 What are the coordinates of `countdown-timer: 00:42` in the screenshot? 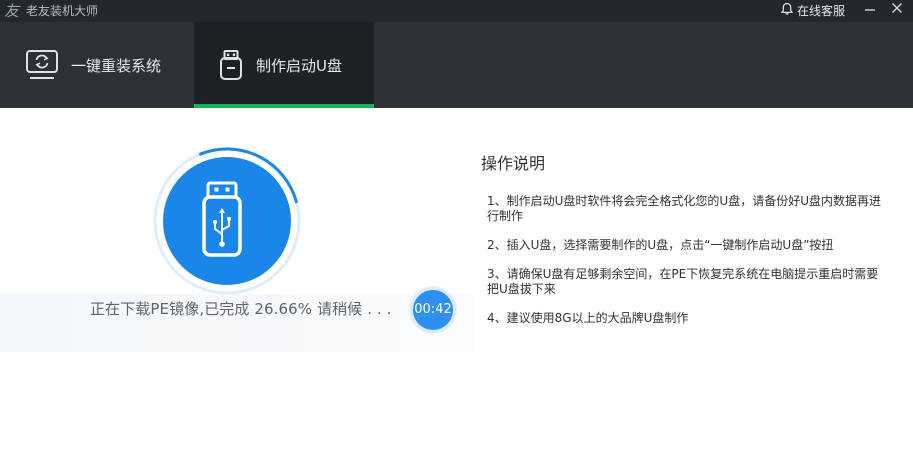 It's located at (433, 310).